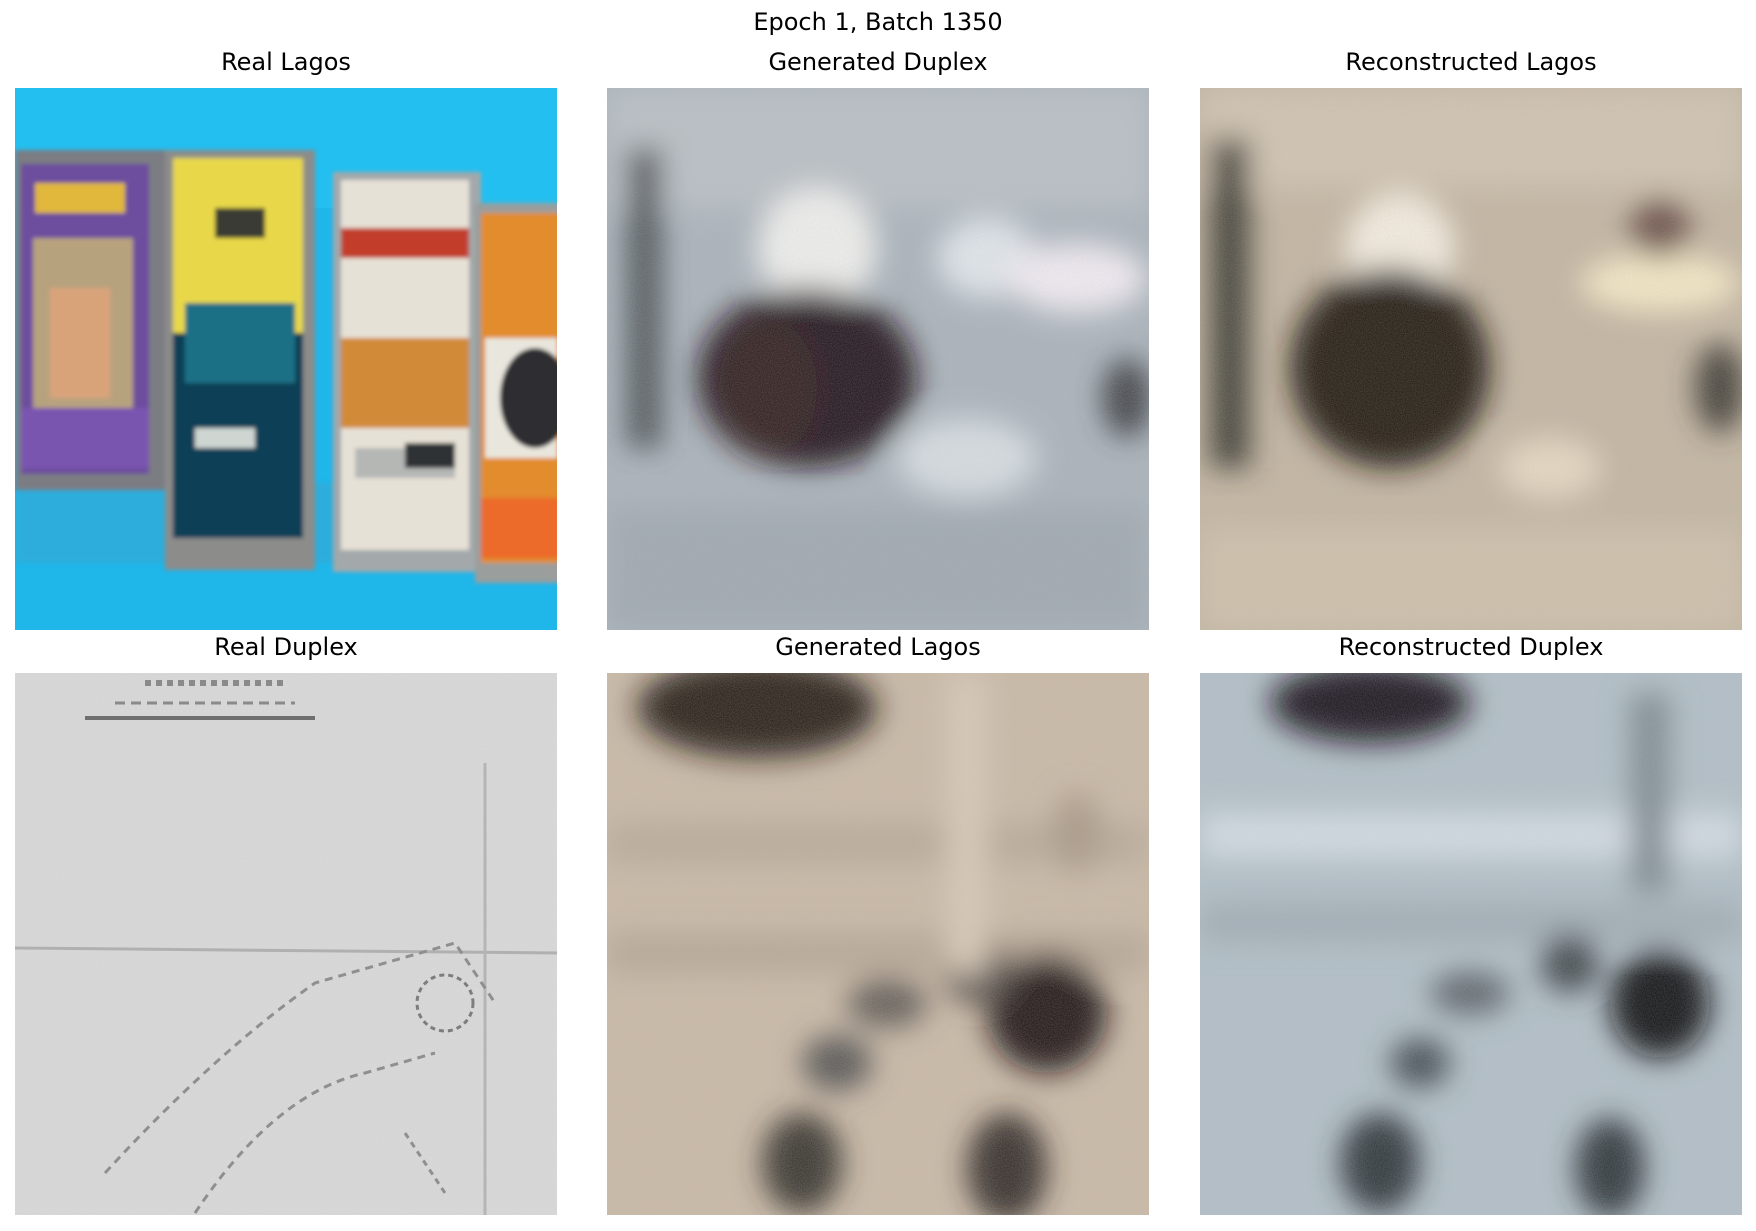  Describe the element at coordinates (1471, 944) in the screenshot. I see `reconstructed-duplex-image` at that location.